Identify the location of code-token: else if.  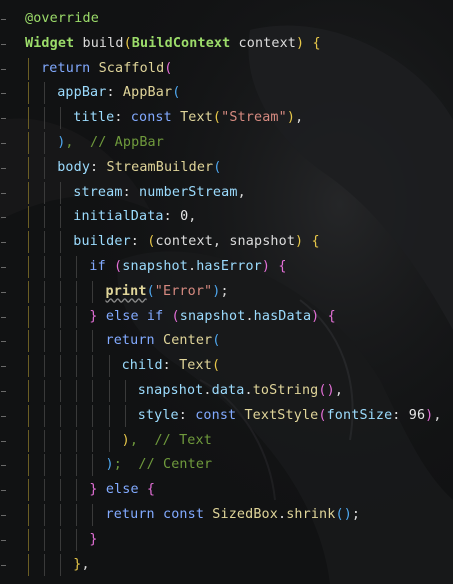
(130, 316).